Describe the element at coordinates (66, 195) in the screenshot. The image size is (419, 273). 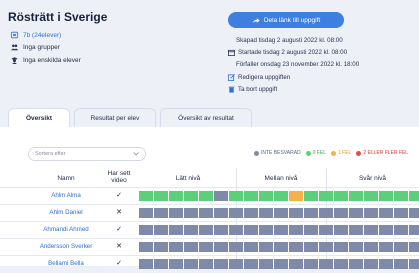
I see `student-name-link: Ahlm Alma` at that location.